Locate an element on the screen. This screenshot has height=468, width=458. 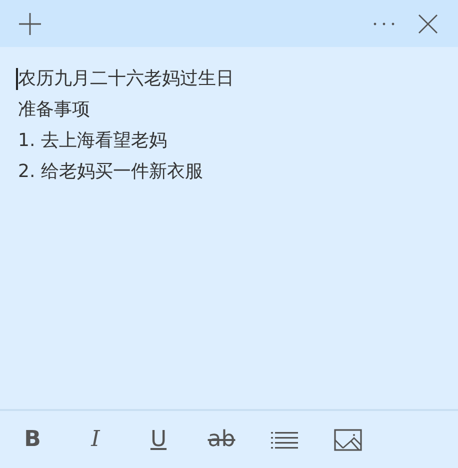
image-icon is located at coordinates (348, 439).